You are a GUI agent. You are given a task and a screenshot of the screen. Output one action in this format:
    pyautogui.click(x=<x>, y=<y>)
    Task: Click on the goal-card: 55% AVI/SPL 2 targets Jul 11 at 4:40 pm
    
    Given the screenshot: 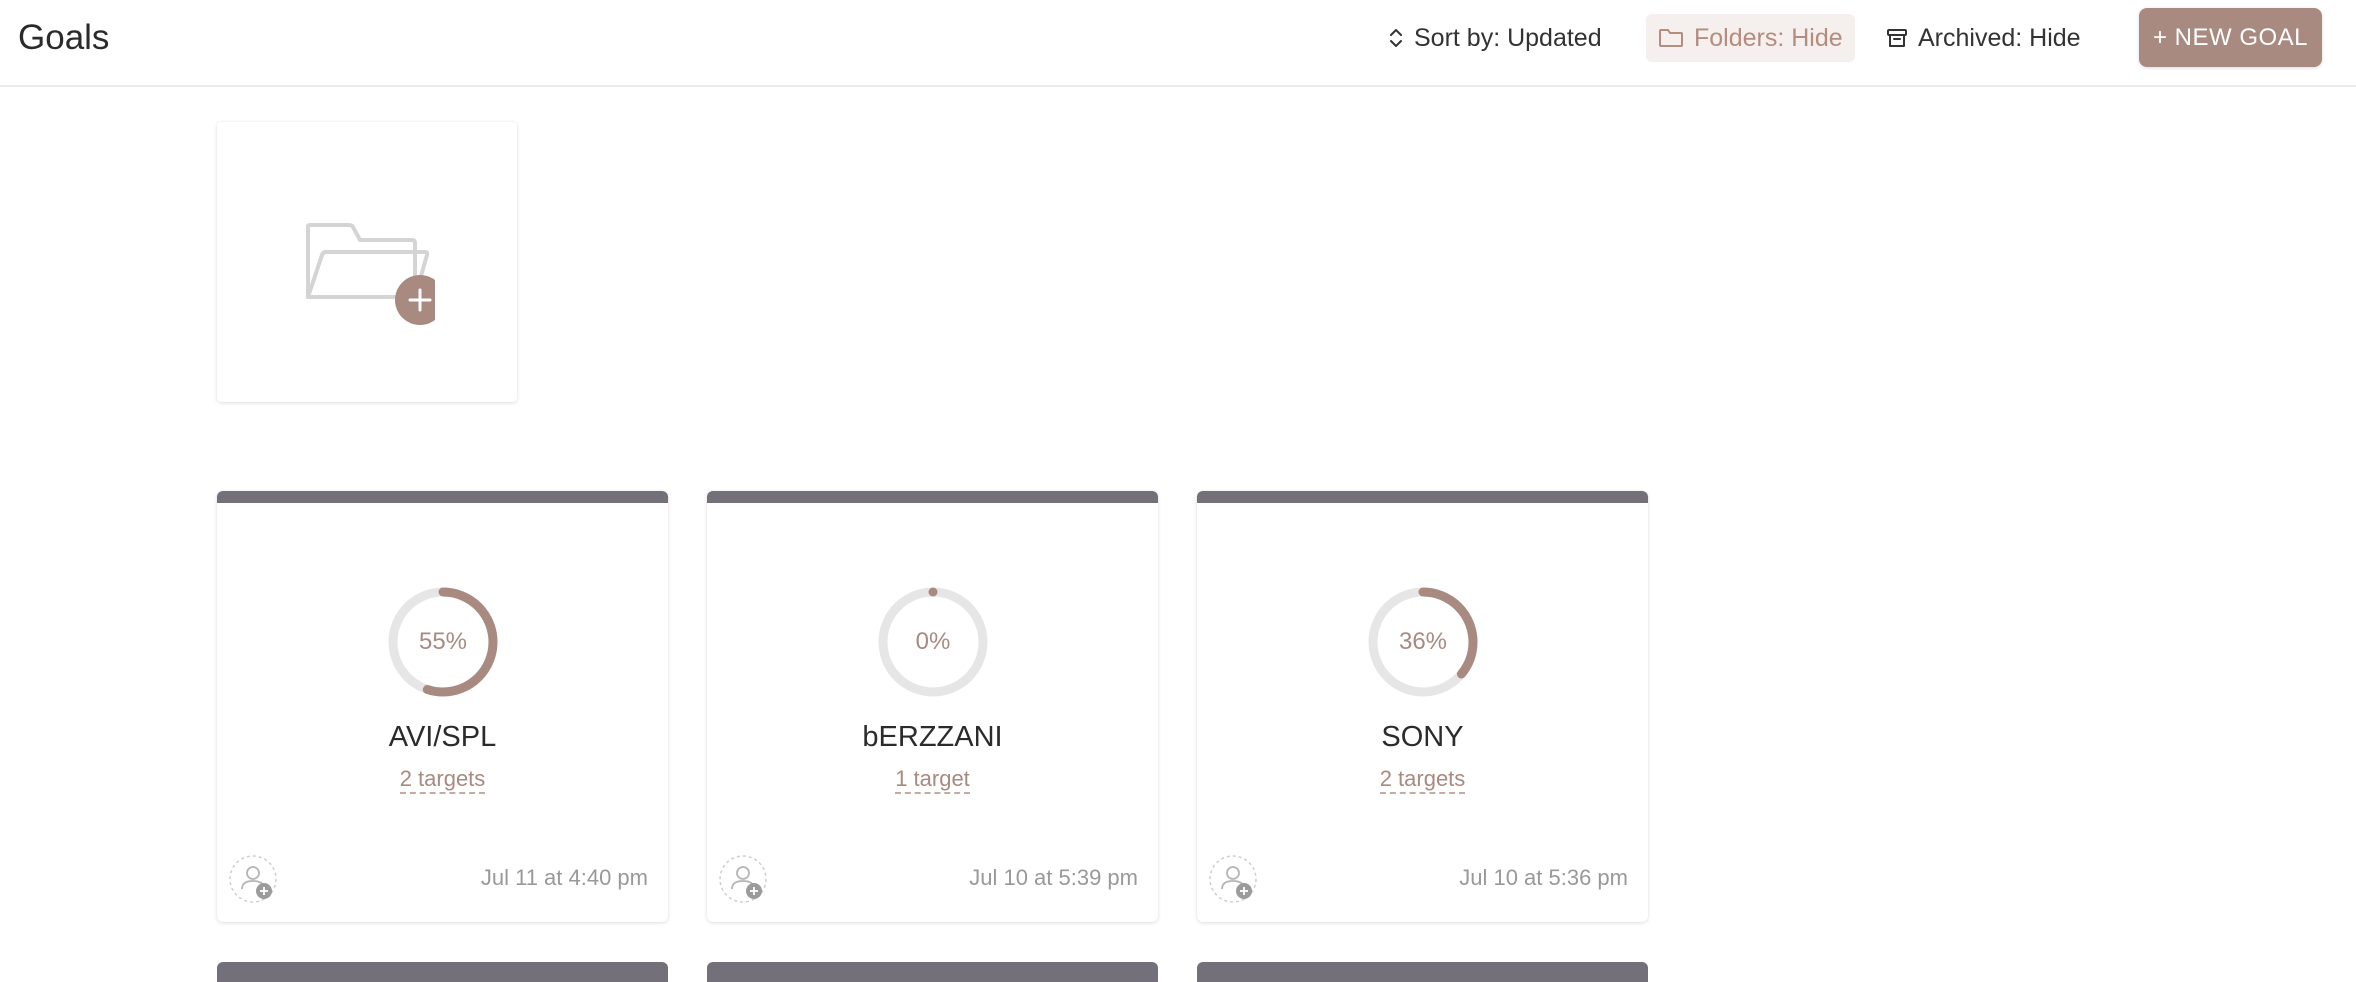 What is the action you would take?
    pyautogui.click(x=442, y=706)
    